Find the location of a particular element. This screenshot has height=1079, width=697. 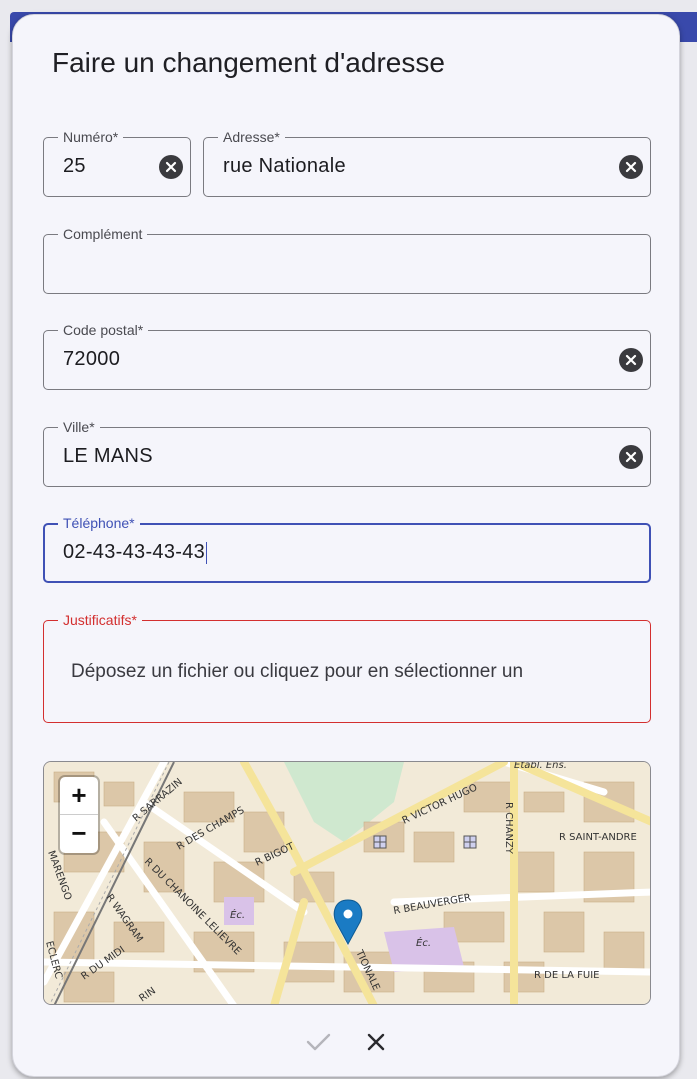

map-label-ecole-1: Éc. is located at coordinates (237, 914).